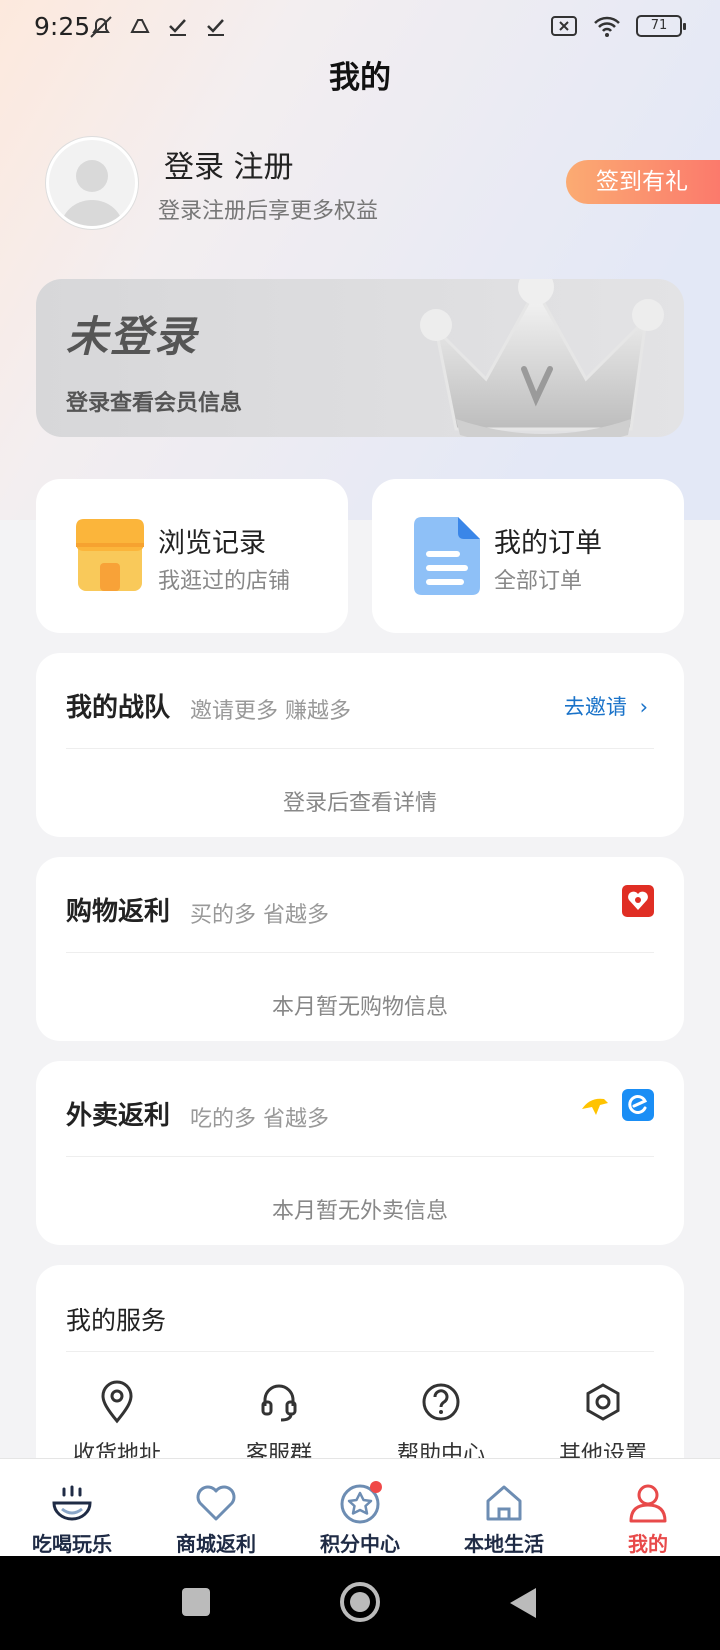 This screenshot has height=1650, width=720. I want to click on member-status-title: 未登录, so click(132, 336).